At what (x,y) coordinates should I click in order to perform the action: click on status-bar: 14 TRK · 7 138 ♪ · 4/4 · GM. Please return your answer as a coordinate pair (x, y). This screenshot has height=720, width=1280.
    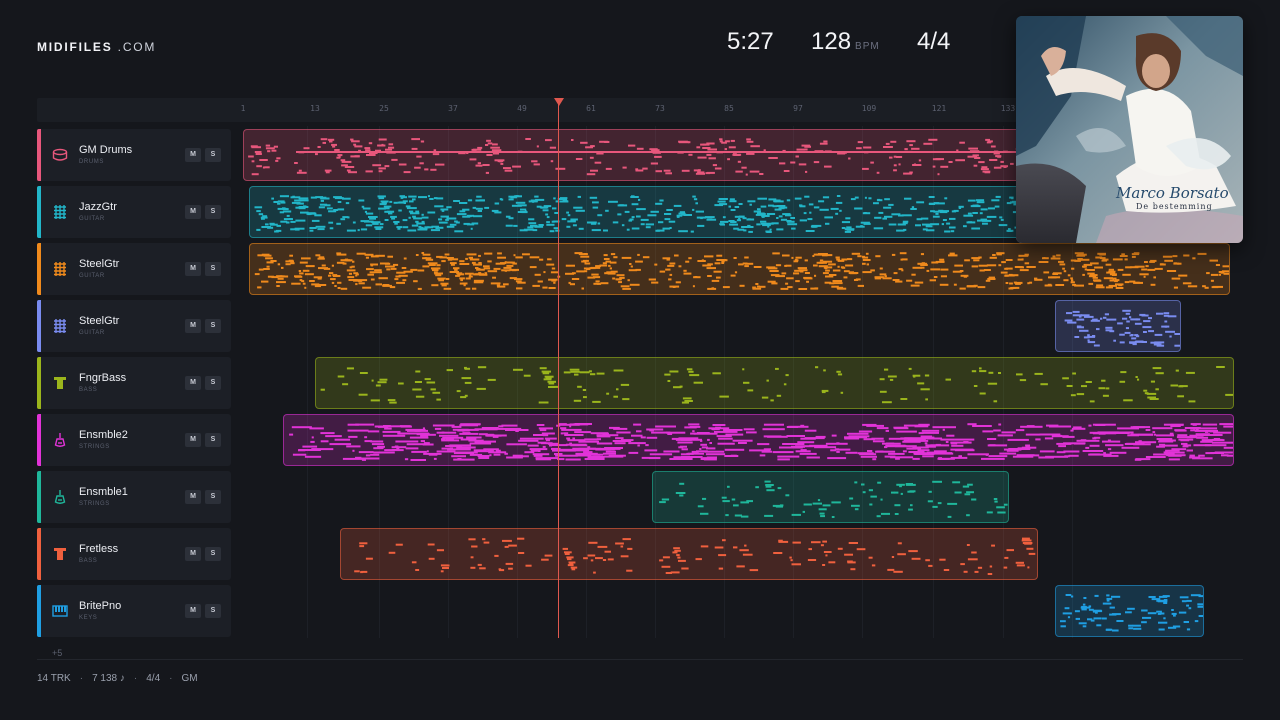
    Looking at the image, I should click on (117, 678).